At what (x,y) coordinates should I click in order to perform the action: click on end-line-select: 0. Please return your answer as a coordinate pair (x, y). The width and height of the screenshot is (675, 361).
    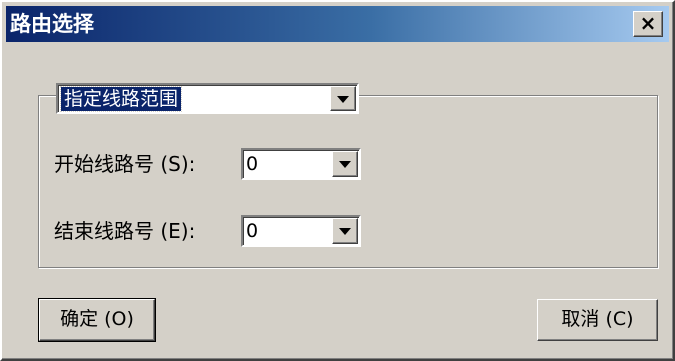
    Looking at the image, I should click on (301, 231).